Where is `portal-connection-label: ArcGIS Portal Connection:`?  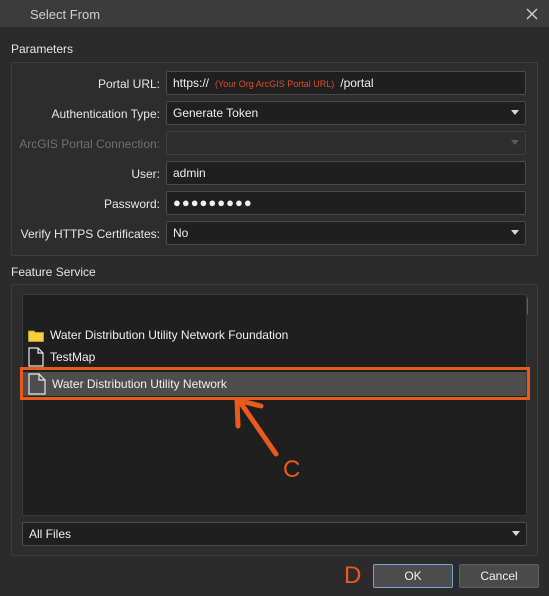
portal-connection-label: ArcGIS Portal Connection: is located at coordinates (89, 144).